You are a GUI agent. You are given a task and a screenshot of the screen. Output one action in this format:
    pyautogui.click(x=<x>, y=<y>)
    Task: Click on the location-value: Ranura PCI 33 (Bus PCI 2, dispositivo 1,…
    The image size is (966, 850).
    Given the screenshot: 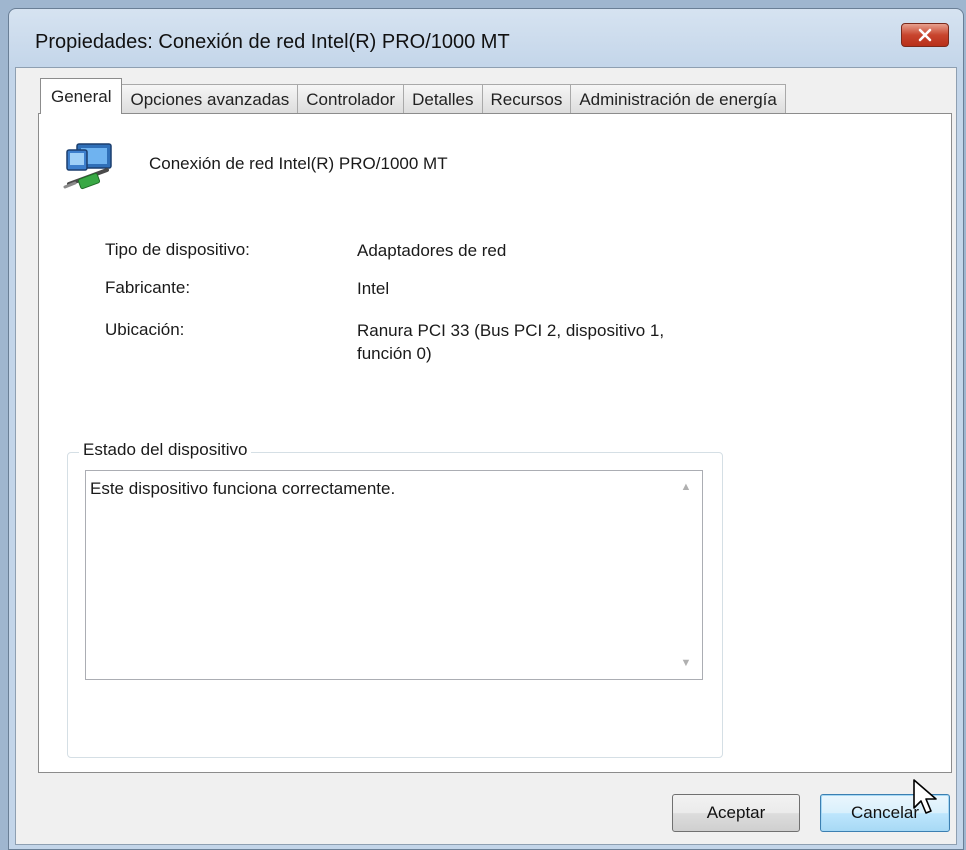 What is the action you would take?
    pyautogui.click(x=510, y=342)
    